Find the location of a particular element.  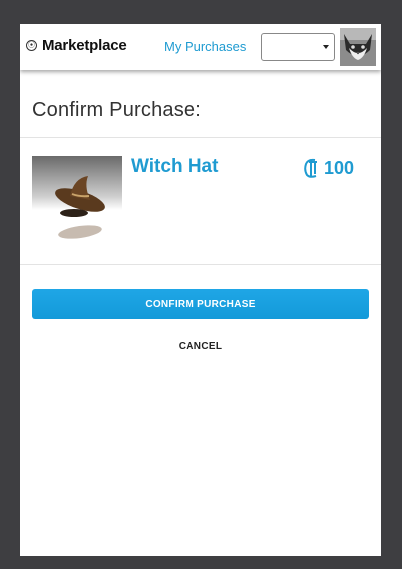

confirm-purchase-button: CONFIRM PURCHASE is located at coordinates (200, 304).